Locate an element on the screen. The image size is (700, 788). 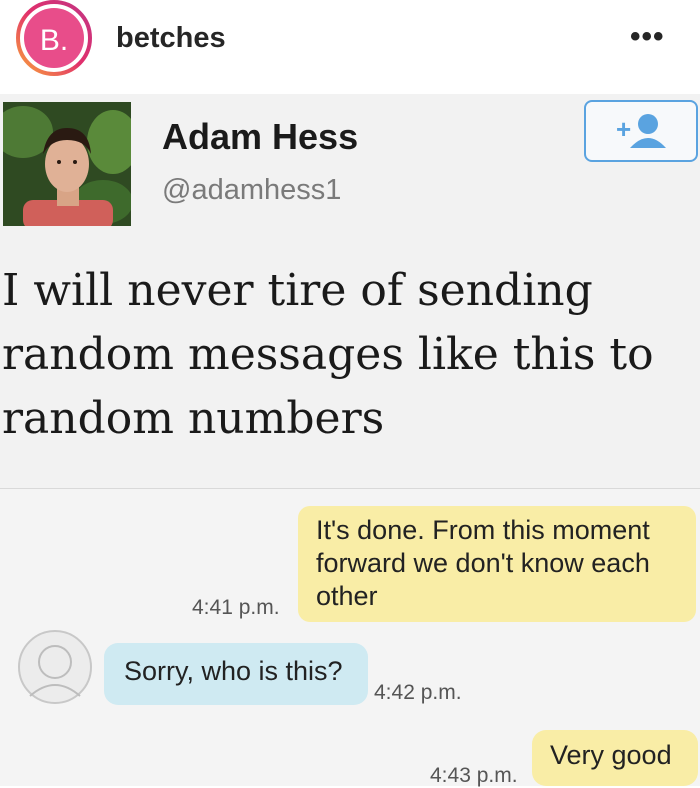
outgoing-message-bubble: Very good is located at coordinates (615, 758).